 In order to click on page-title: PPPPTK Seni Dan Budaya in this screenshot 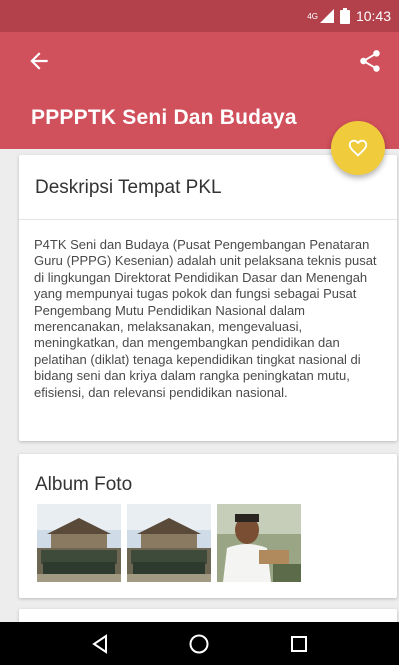, I will do `click(164, 117)`.